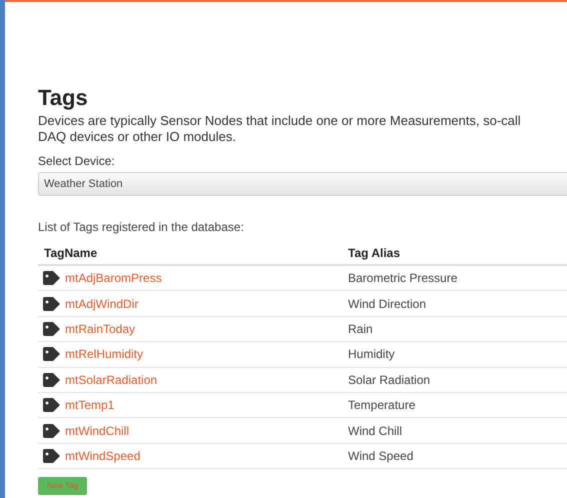 The width and height of the screenshot is (567, 498). Describe the element at coordinates (371, 355) in the screenshot. I see `table-cell-text: Humidity` at that location.